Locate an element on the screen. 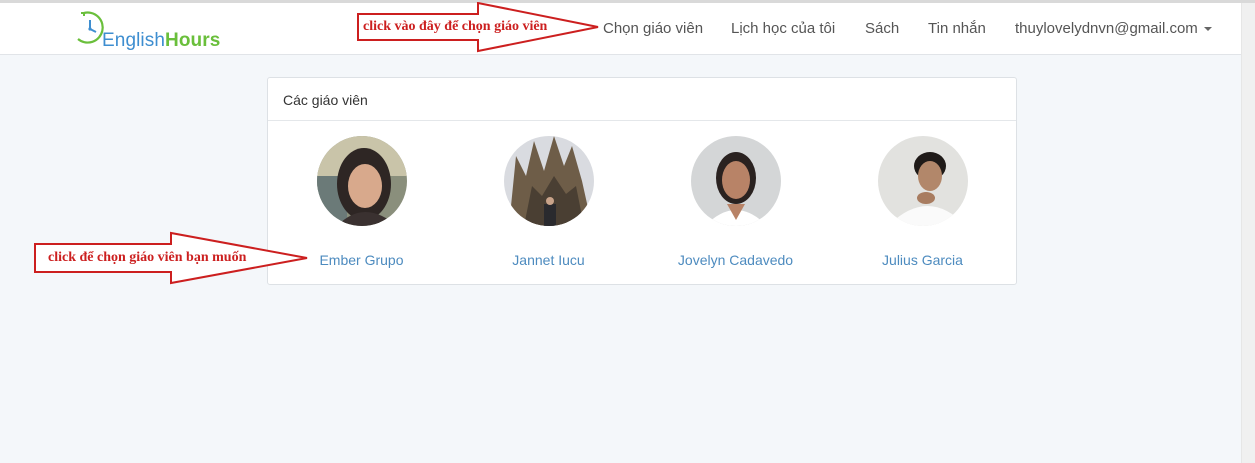  annotation-left-text: click để chọn giáo viên bạn muốn is located at coordinates (147, 257).